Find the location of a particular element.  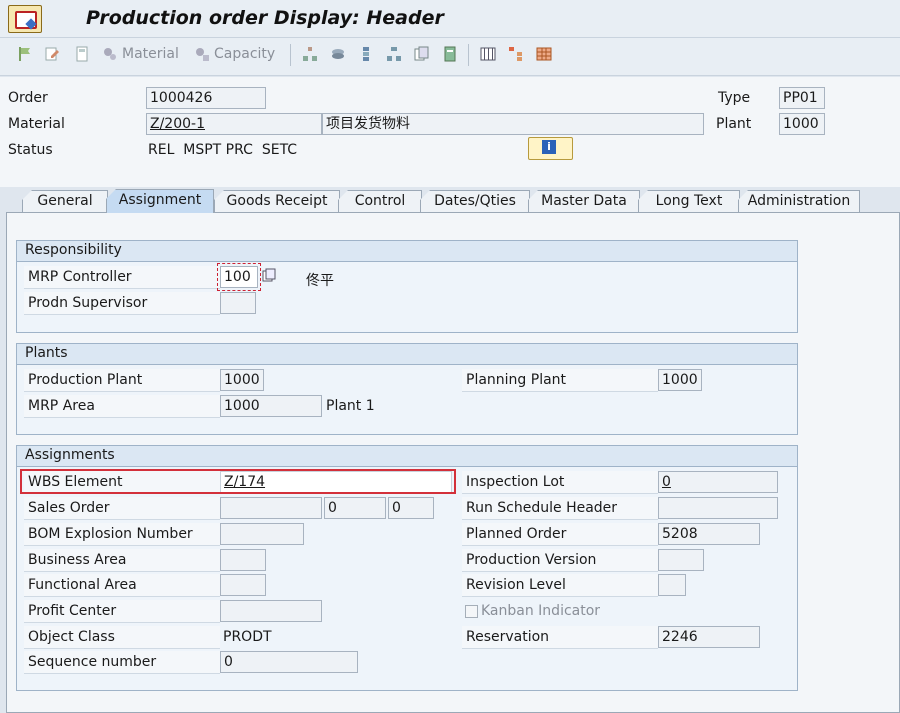

sales-order-item-field: 0 is located at coordinates (355, 508).